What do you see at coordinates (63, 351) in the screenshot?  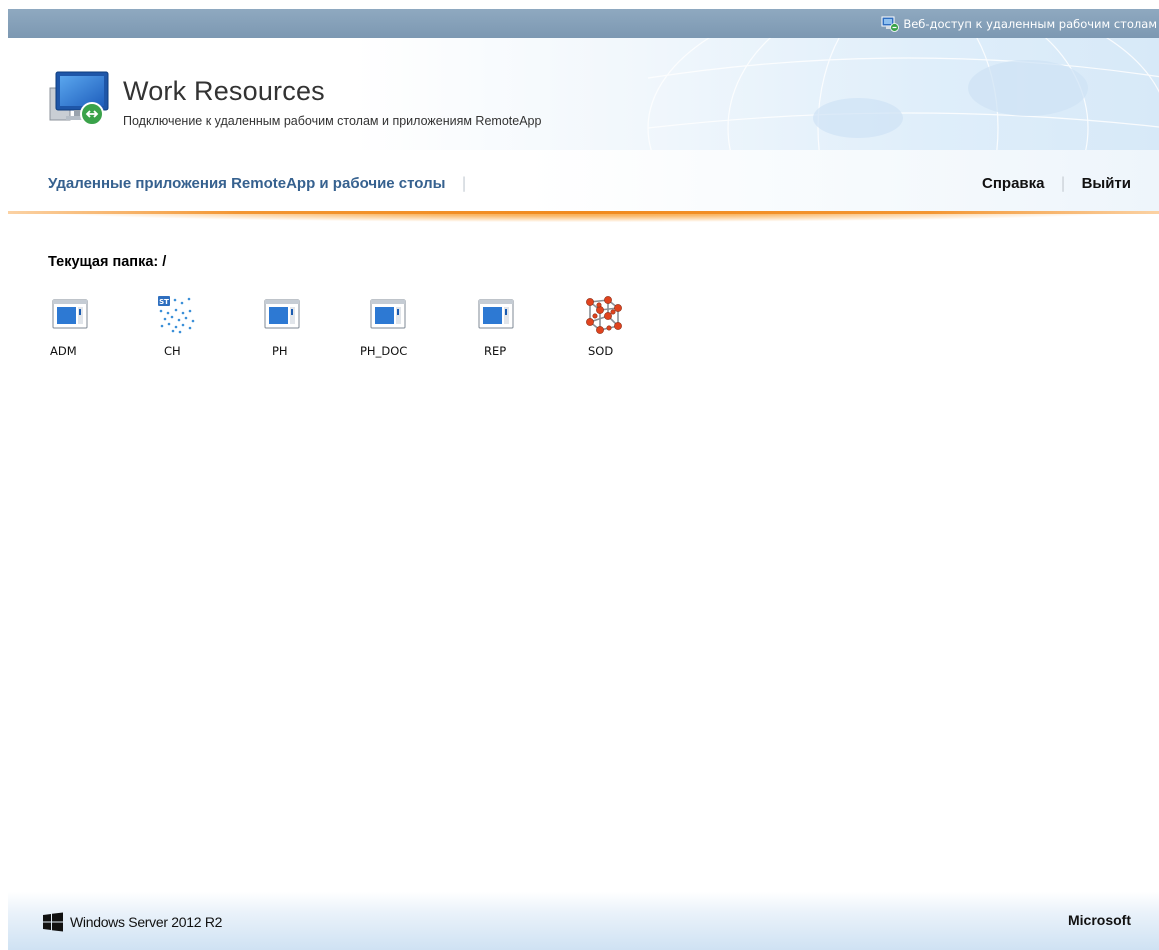 I see `app-label: ADM` at bounding box center [63, 351].